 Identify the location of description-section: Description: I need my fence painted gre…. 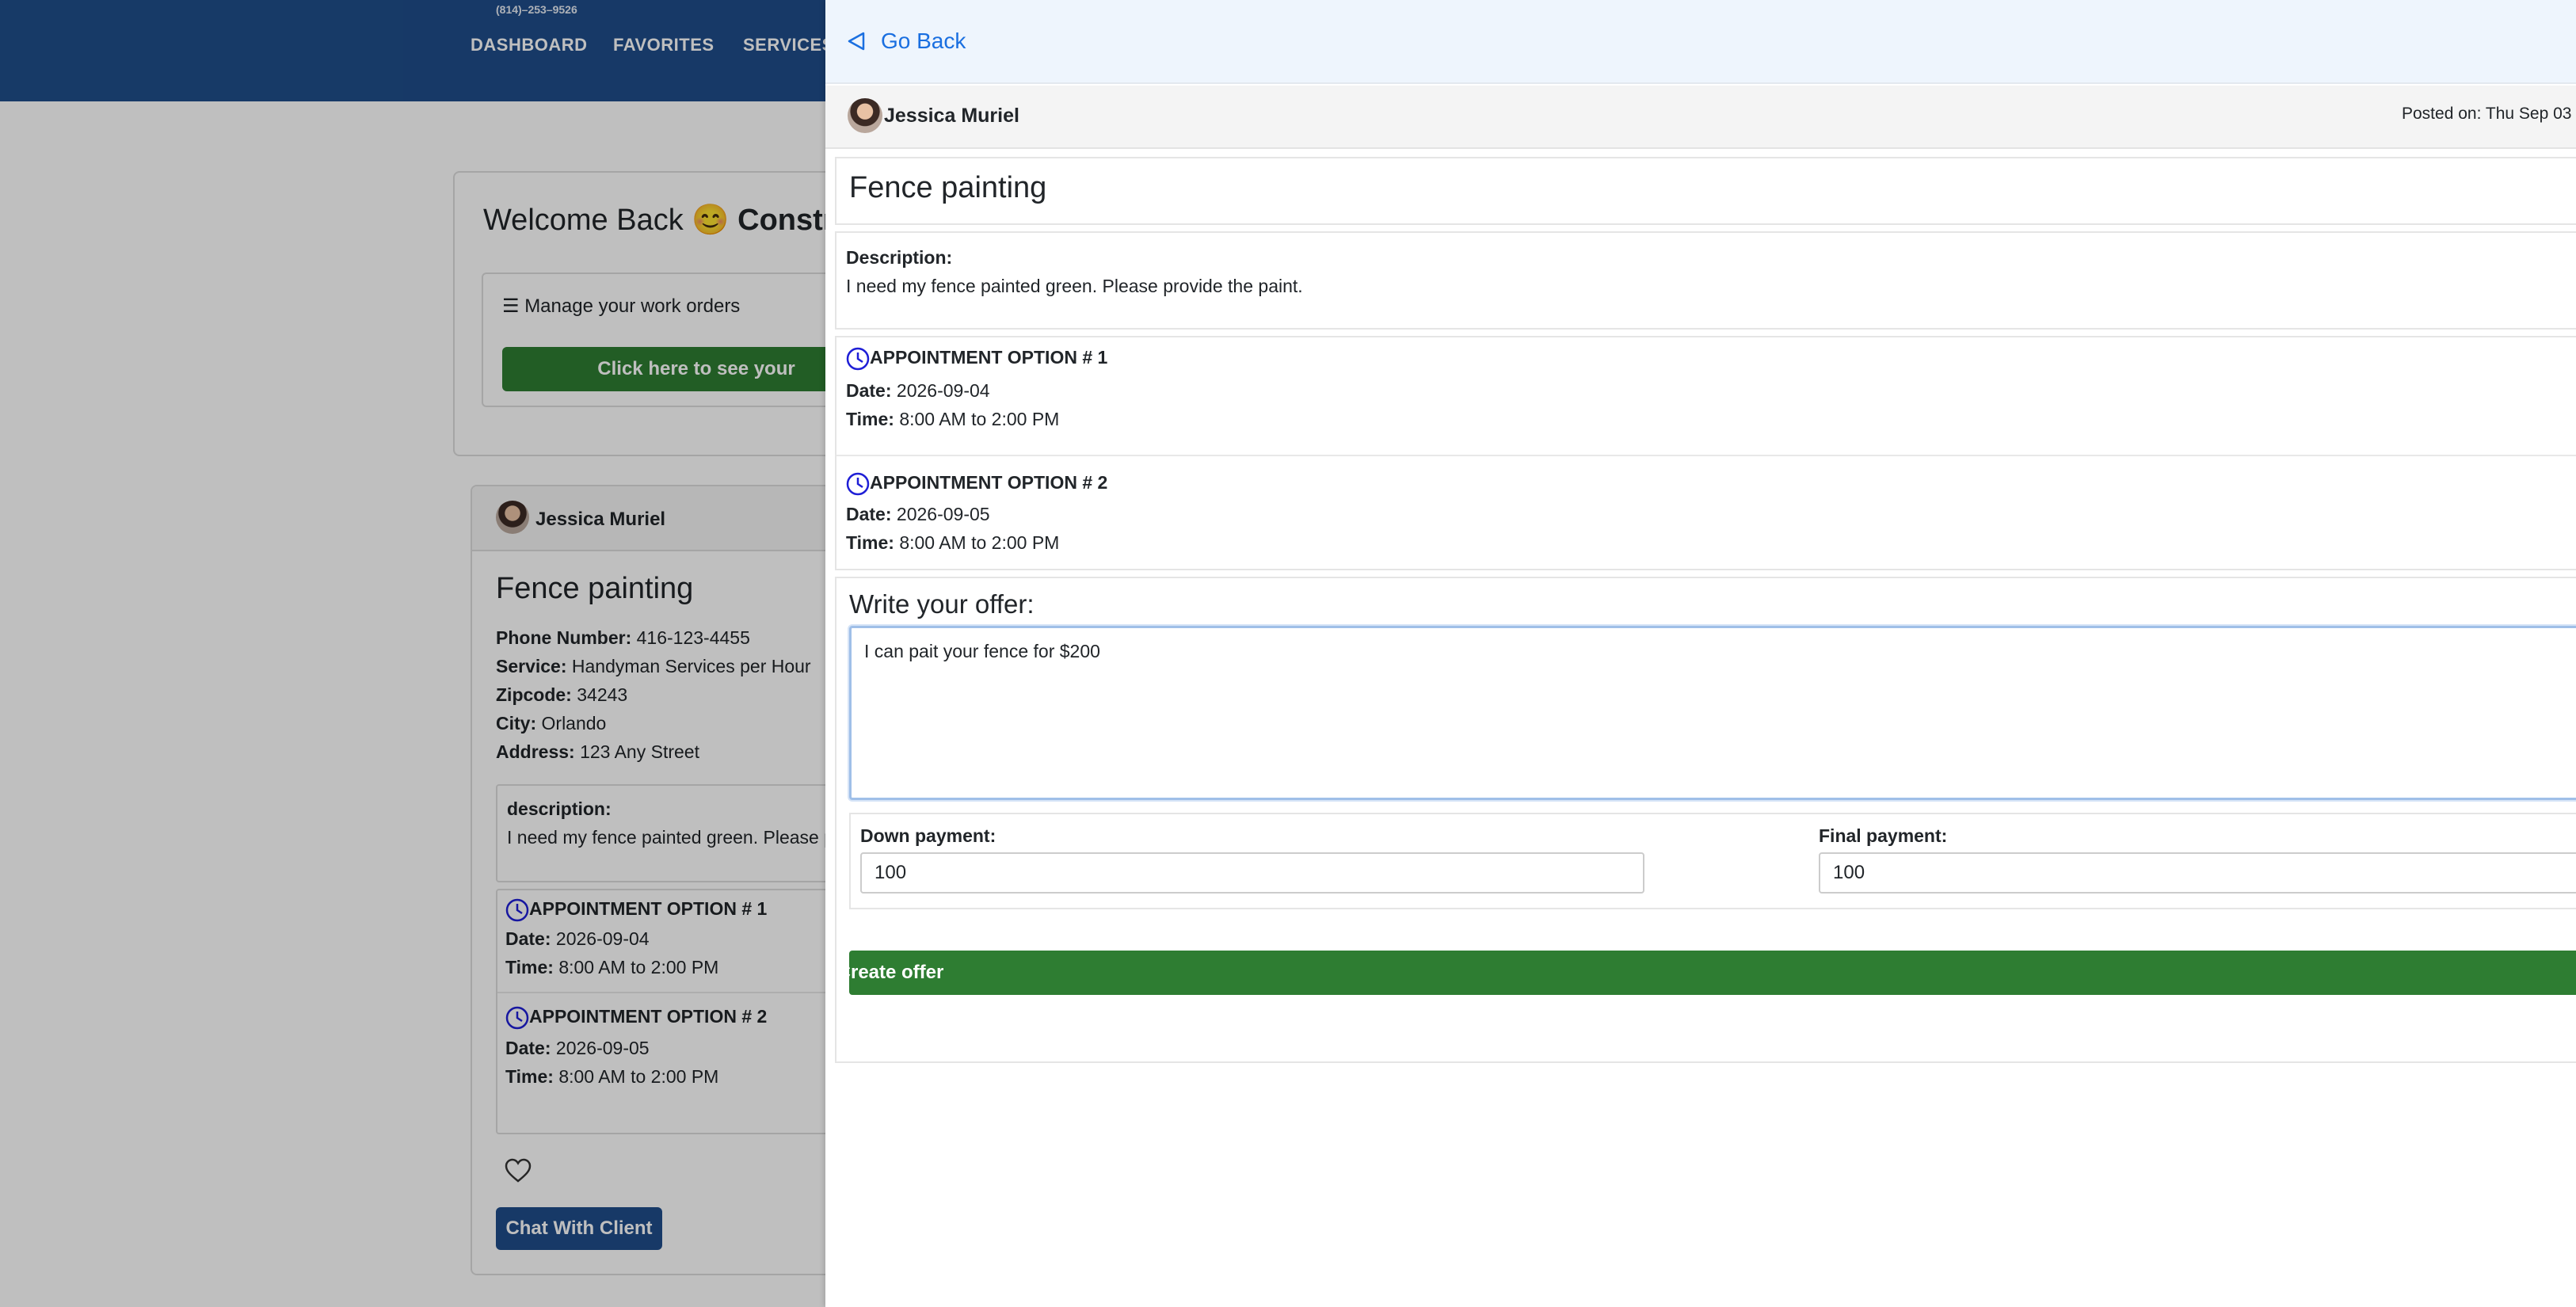
(1706, 280).